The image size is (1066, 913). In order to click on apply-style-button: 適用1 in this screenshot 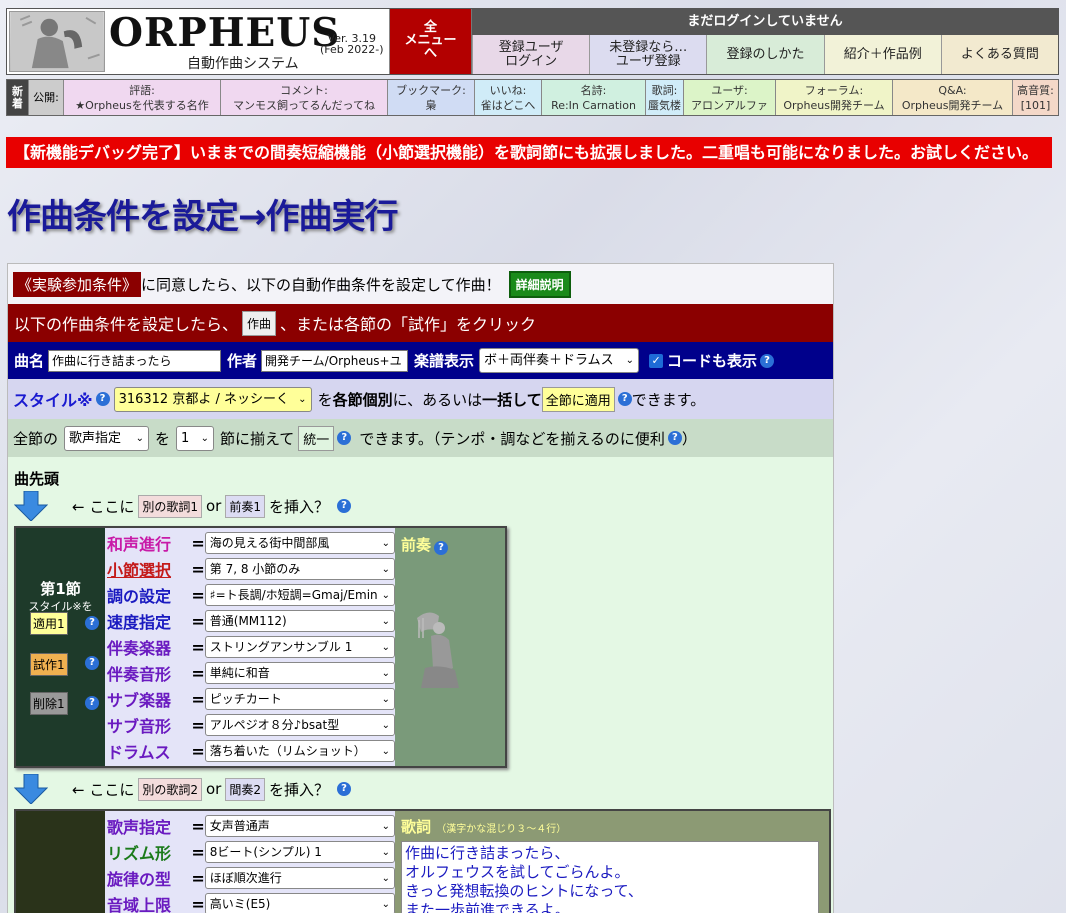, I will do `click(49, 623)`.